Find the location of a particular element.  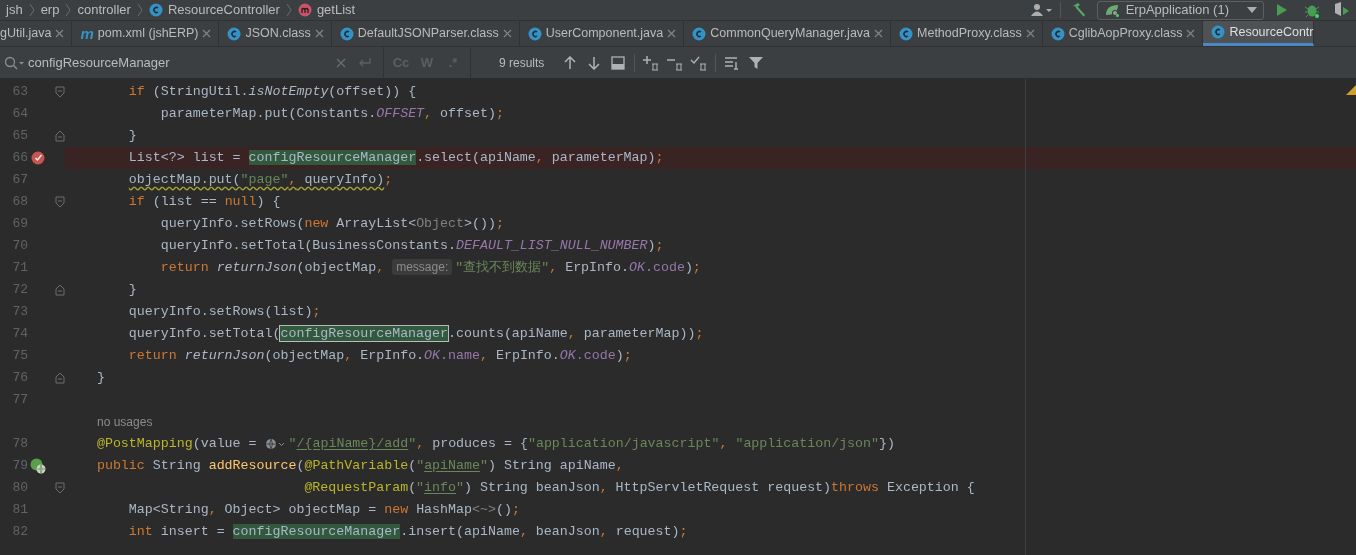

line-number: 63 is located at coordinates (19, 92).